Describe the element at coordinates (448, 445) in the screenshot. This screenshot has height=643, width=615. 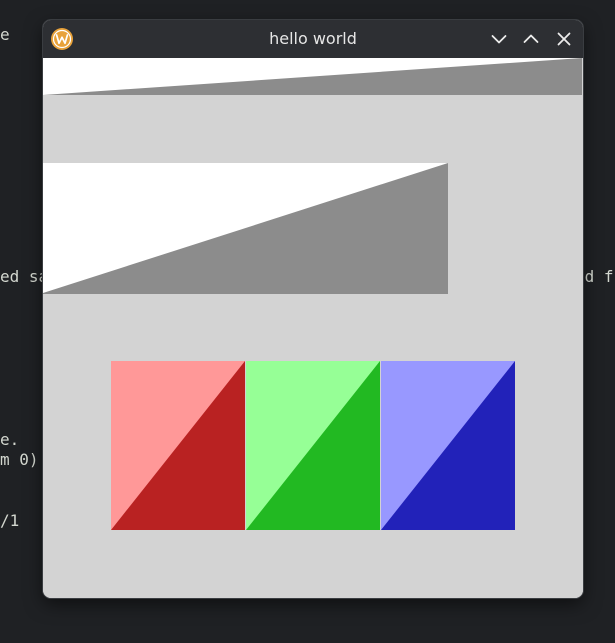
I see `blue-square` at that location.